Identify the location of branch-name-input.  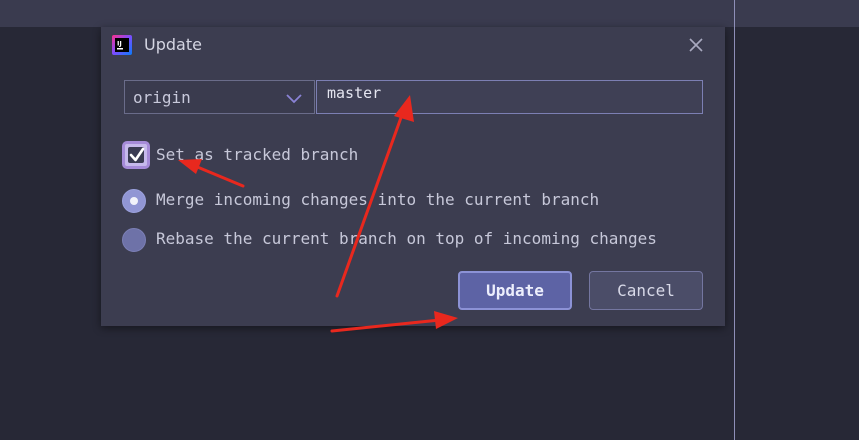
(509, 97).